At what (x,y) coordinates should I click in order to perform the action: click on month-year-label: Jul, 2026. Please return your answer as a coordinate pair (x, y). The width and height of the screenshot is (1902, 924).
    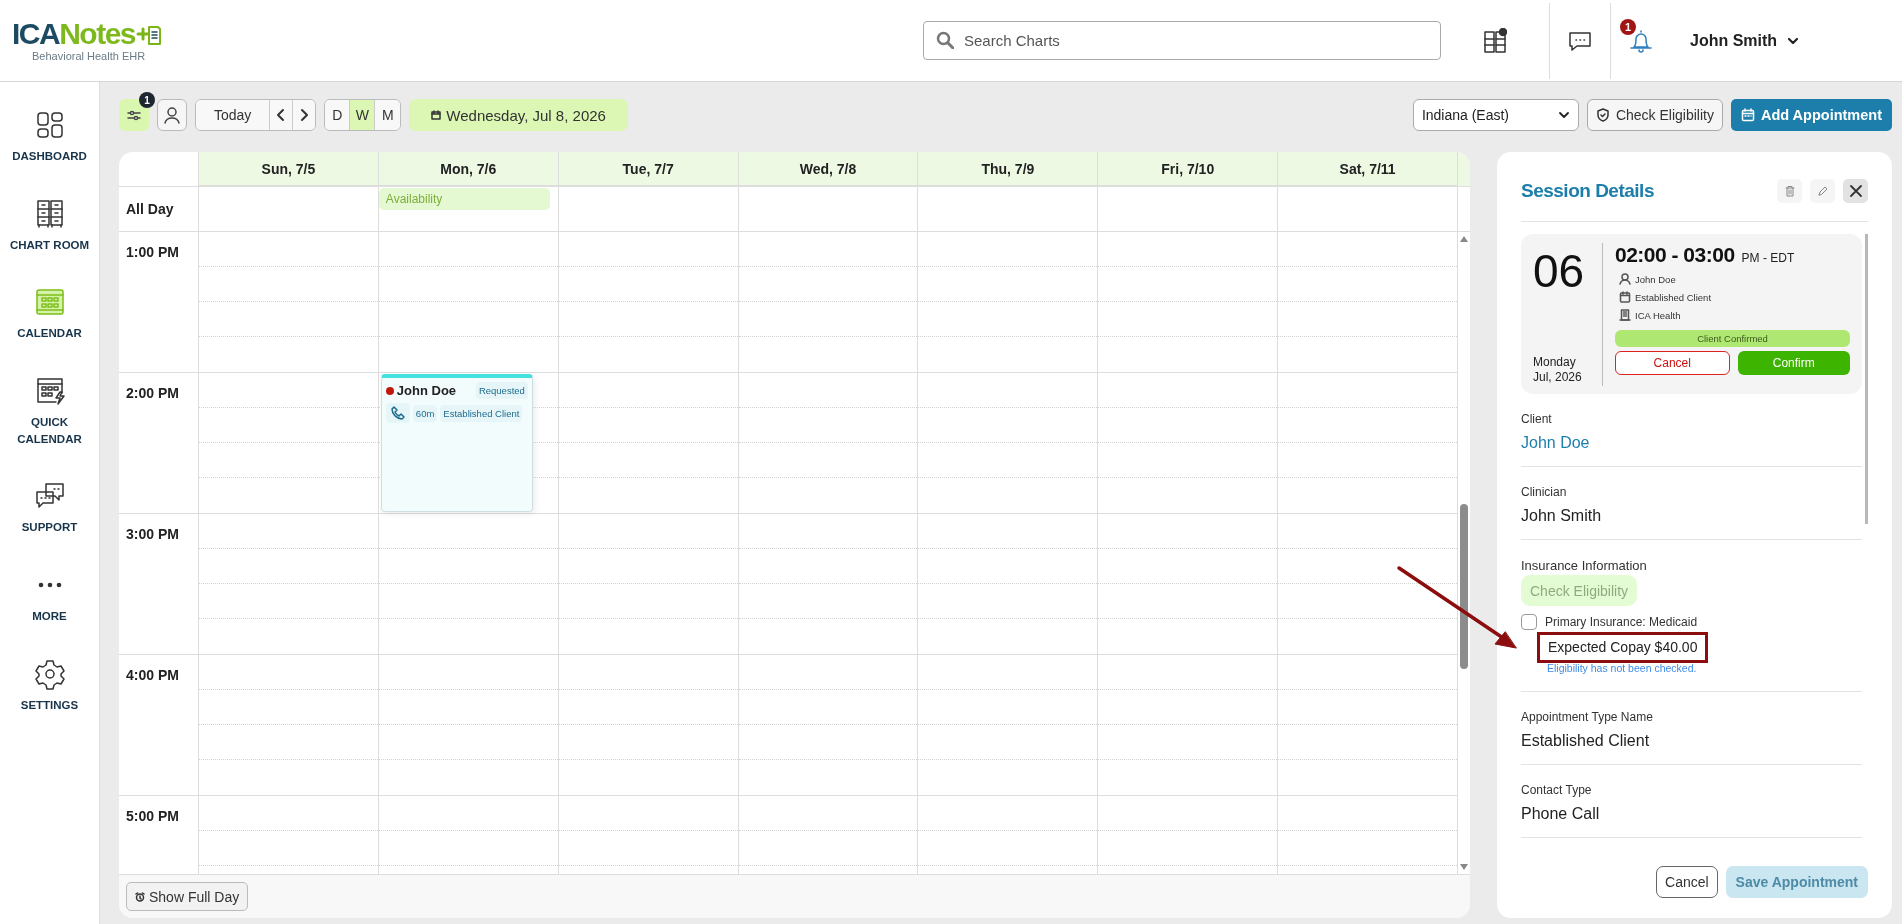
    Looking at the image, I should click on (1558, 378).